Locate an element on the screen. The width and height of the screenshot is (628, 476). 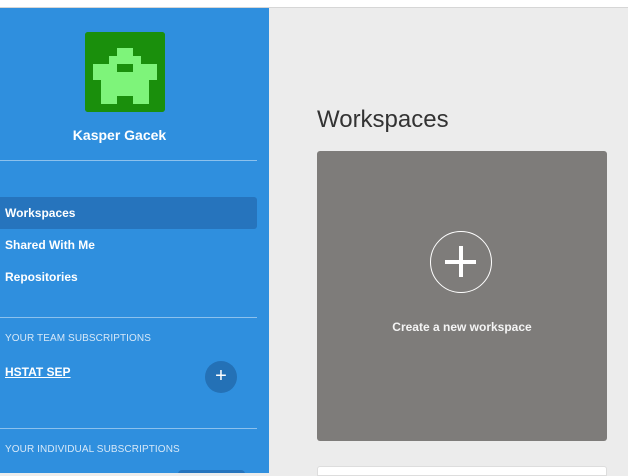
add-team-subscription-button: + is located at coordinates (221, 377).